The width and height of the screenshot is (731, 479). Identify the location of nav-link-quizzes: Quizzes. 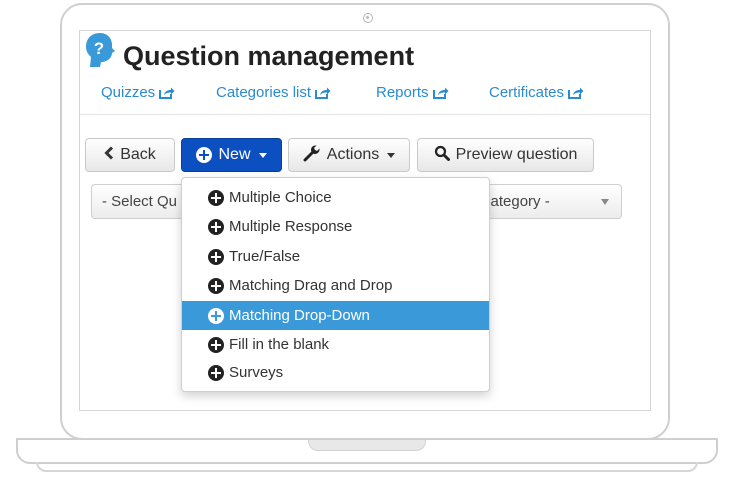
(138, 92).